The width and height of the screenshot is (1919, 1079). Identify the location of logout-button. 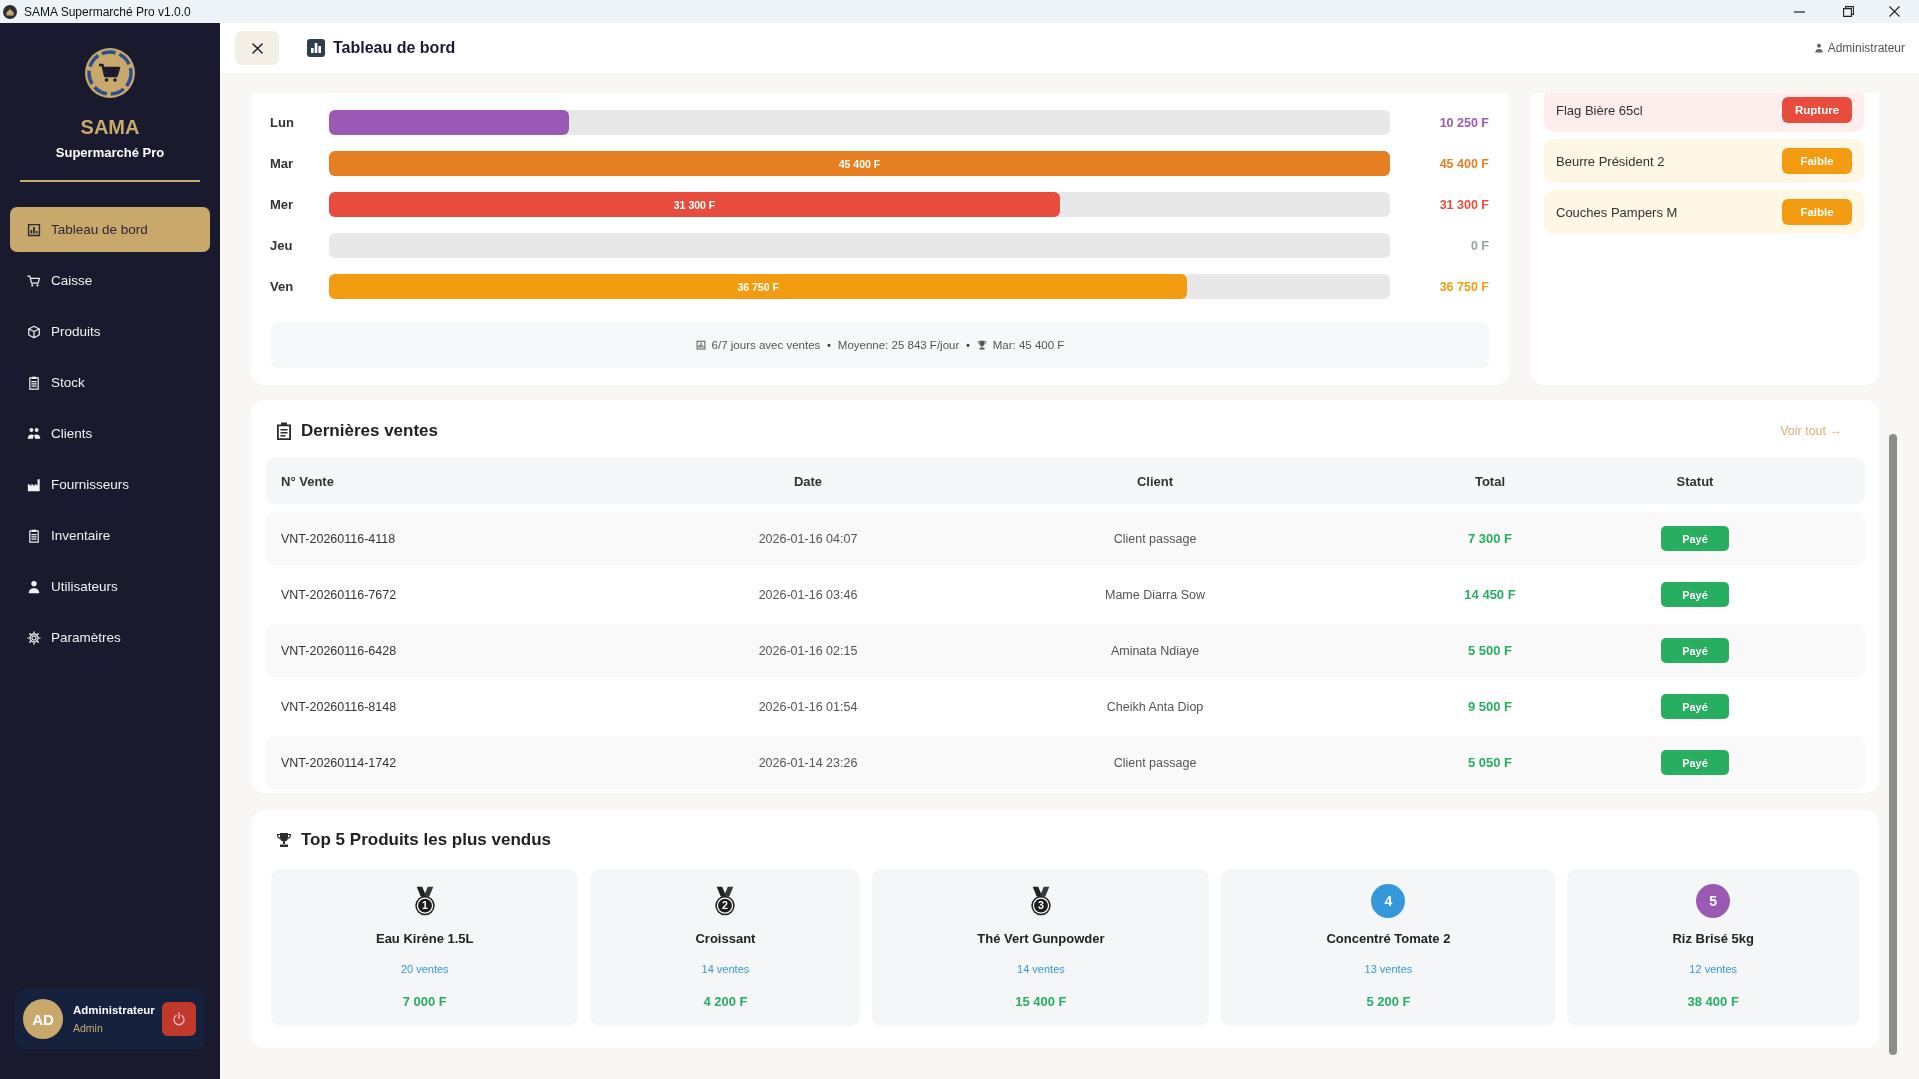
(179, 1019).